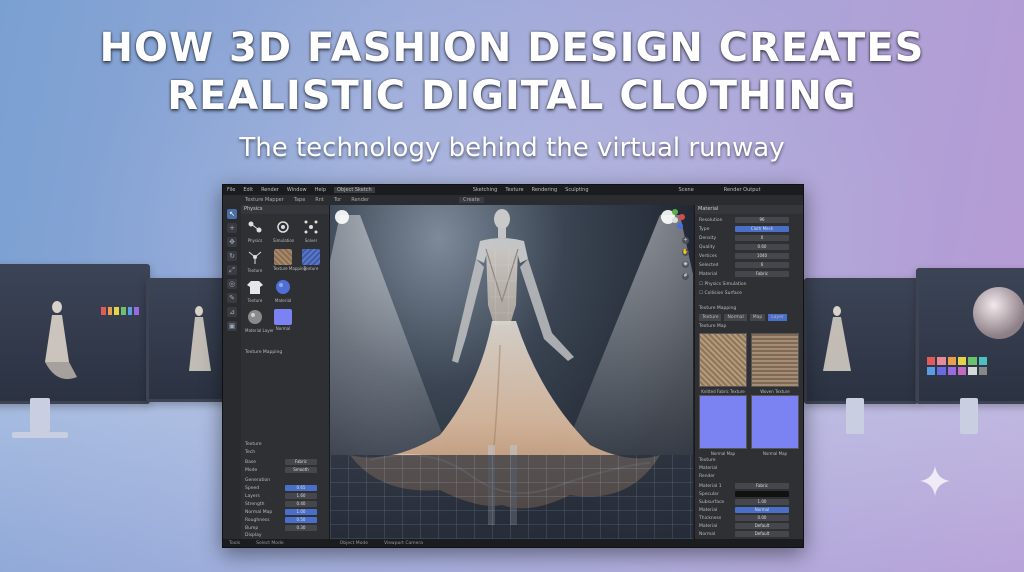 This screenshot has height=572, width=1024. Describe the element at coordinates (61, 340) in the screenshot. I see `dress-figure-icon` at that location.